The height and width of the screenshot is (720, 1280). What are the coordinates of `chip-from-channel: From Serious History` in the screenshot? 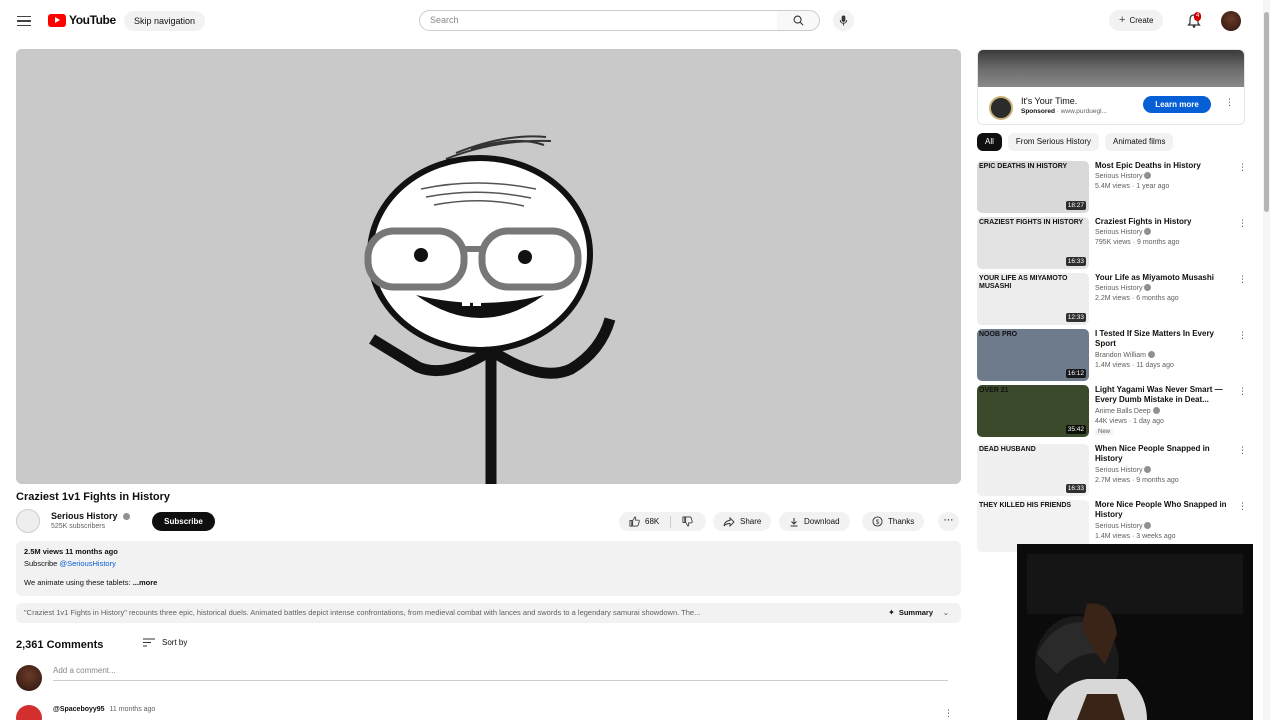 It's located at (1053, 142).